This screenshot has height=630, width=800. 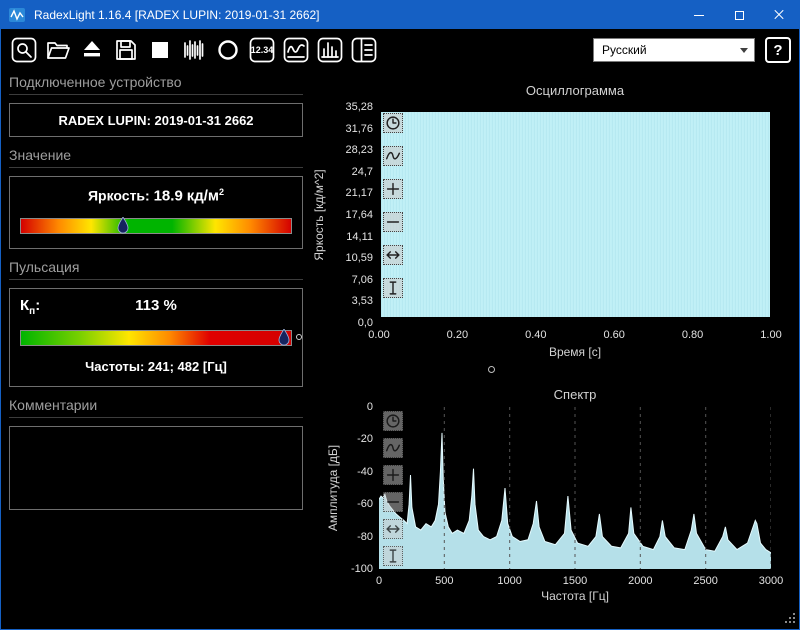 I want to click on luminance-number: 18.9, so click(x=168, y=196).